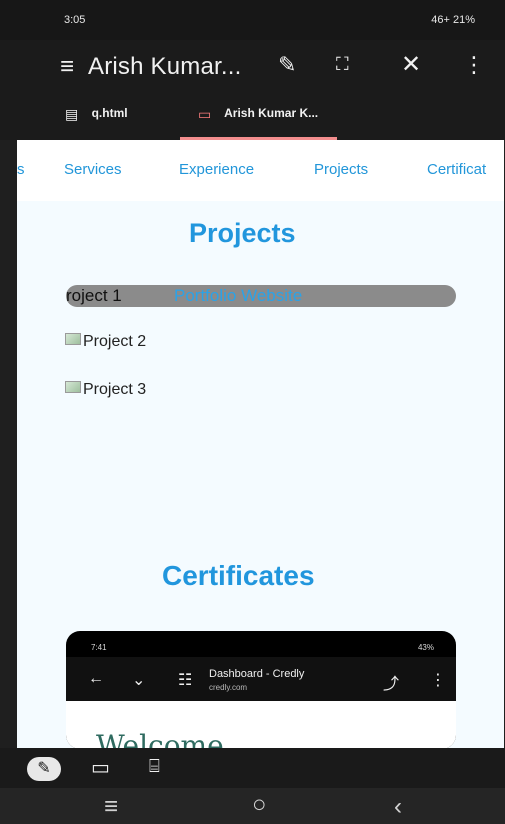  I want to click on terminal-icon: ⌸, so click(154, 766).